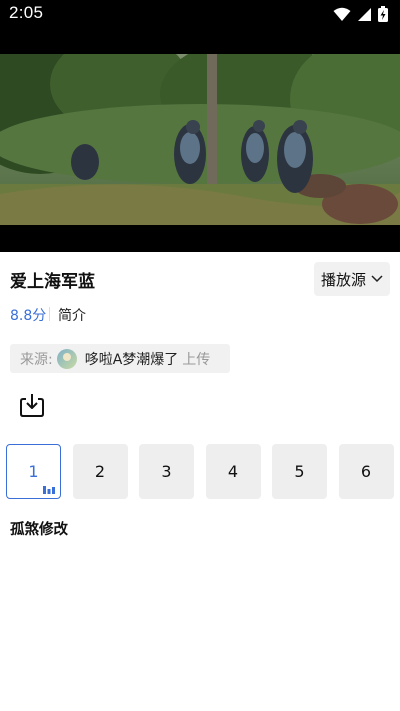 The width and height of the screenshot is (400, 711). What do you see at coordinates (342, 14) in the screenshot?
I see `wifi-icon` at bounding box center [342, 14].